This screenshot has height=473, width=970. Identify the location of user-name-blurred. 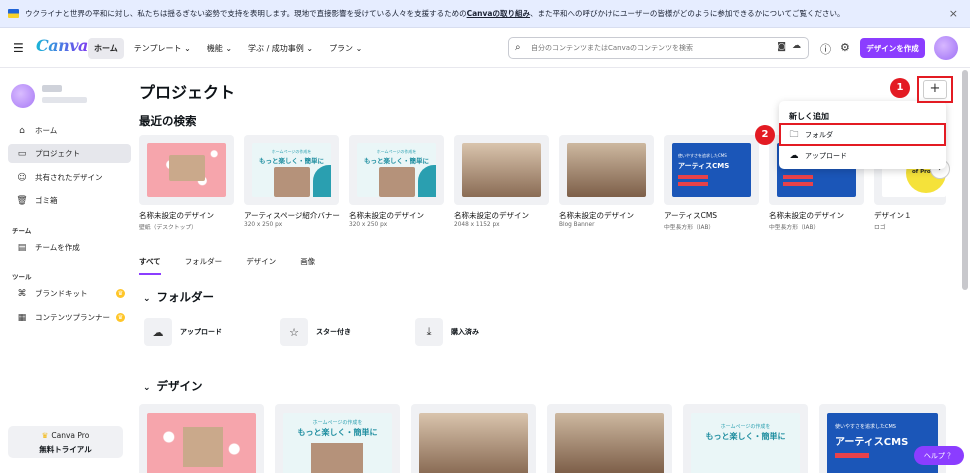
(52, 88).